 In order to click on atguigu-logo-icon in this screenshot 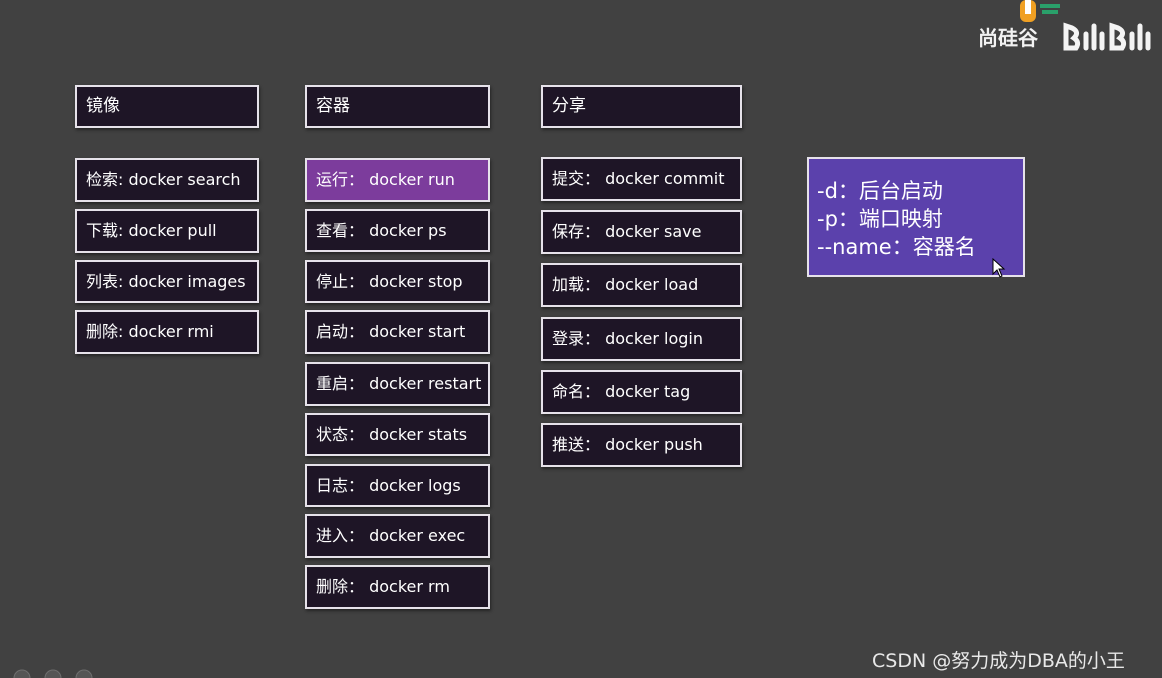, I will do `click(1040, 11)`.